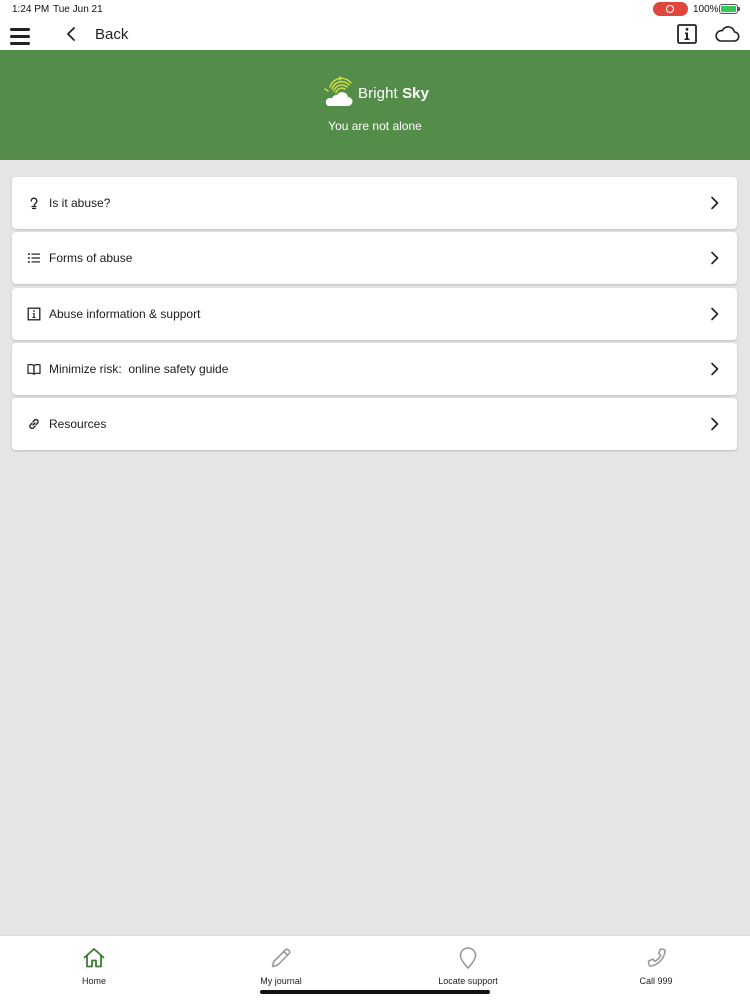 The width and height of the screenshot is (750, 1000). I want to click on nav-bar: Back, so click(375, 34).